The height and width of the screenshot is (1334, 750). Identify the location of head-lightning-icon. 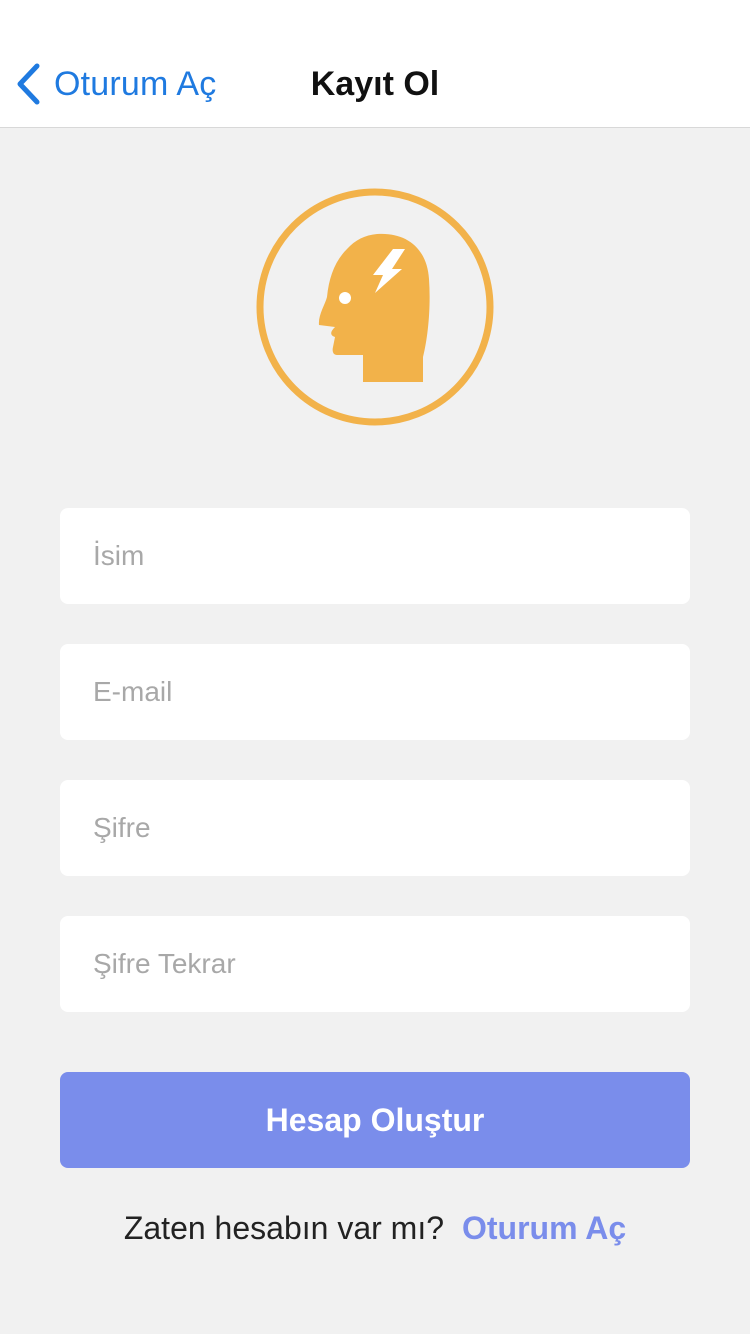
(375, 309).